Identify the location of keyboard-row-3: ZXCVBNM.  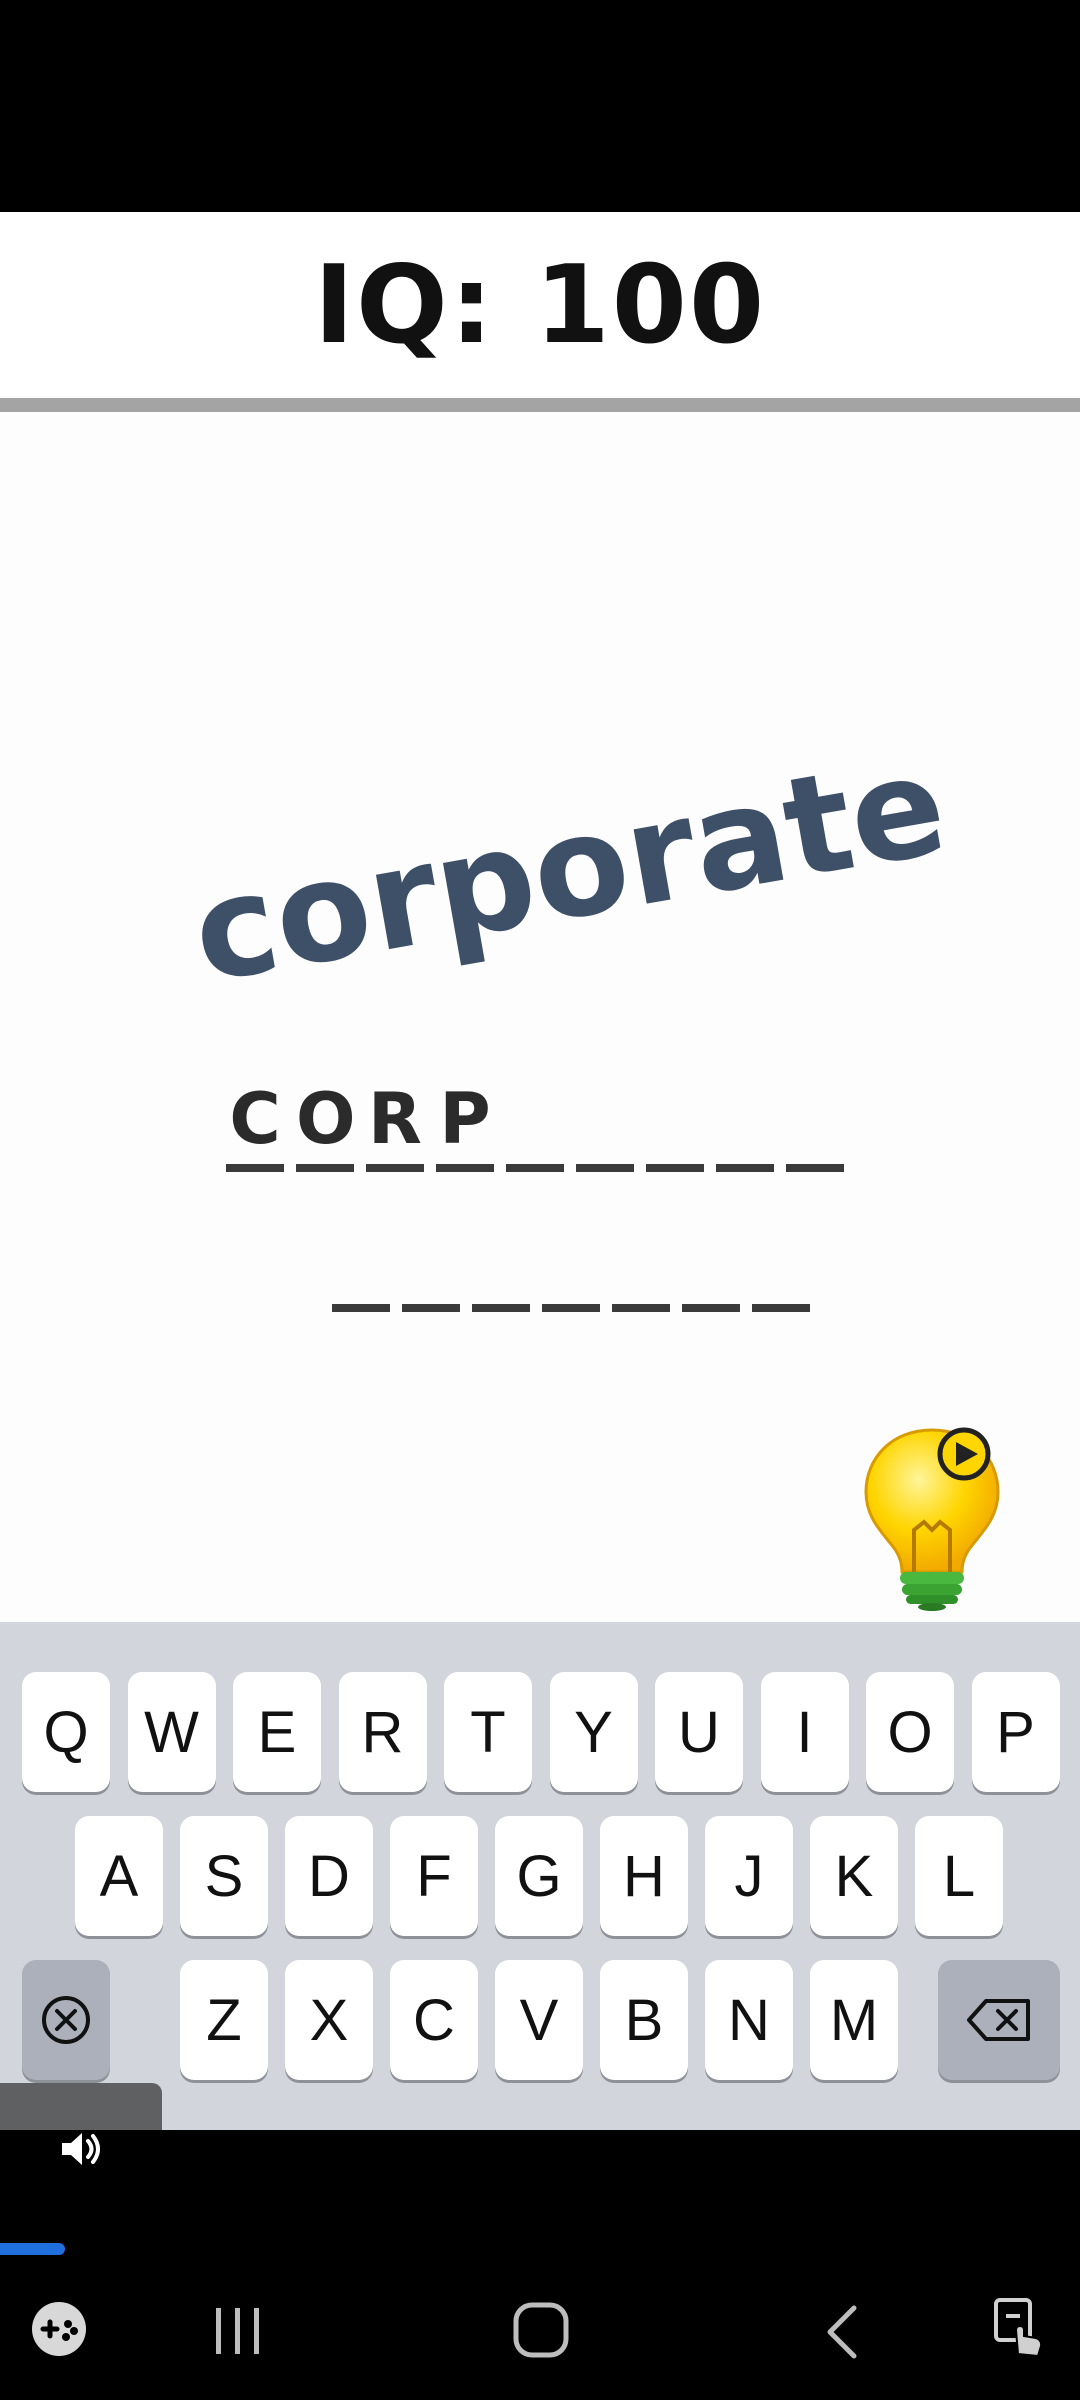
(540, 2022).